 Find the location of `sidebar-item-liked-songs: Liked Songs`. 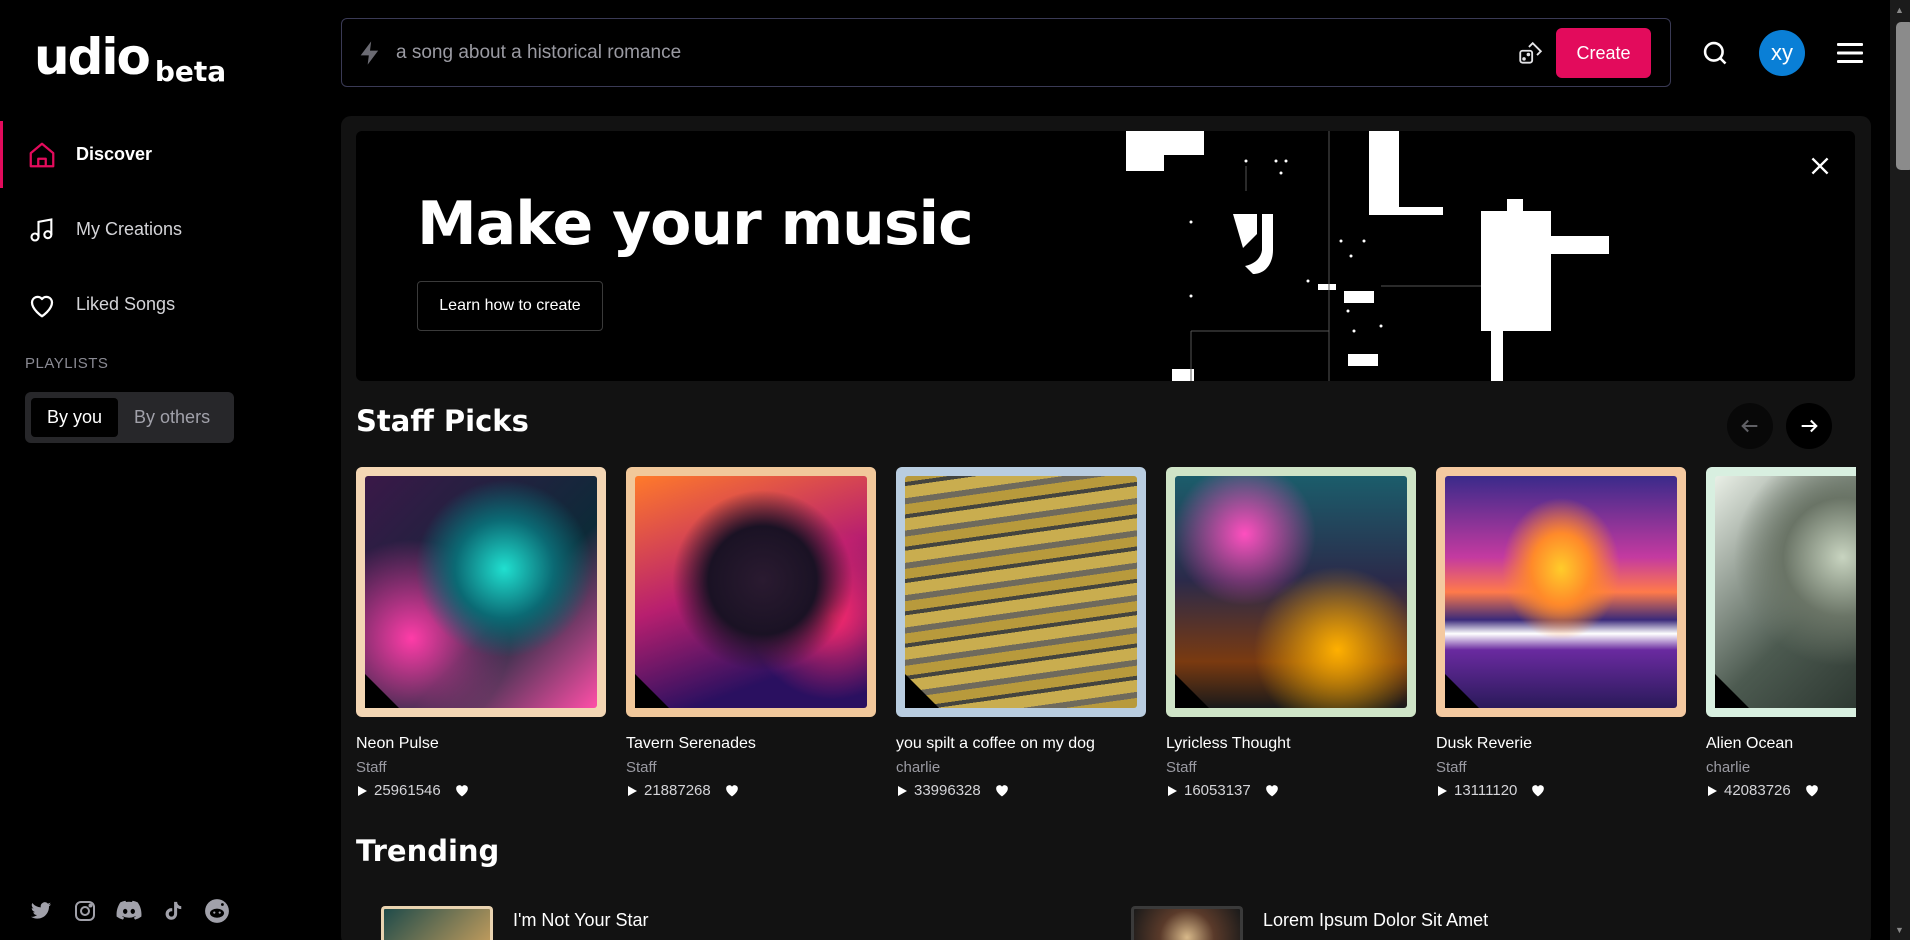

sidebar-item-liked-songs: Liked Songs is located at coordinates (170, 304).